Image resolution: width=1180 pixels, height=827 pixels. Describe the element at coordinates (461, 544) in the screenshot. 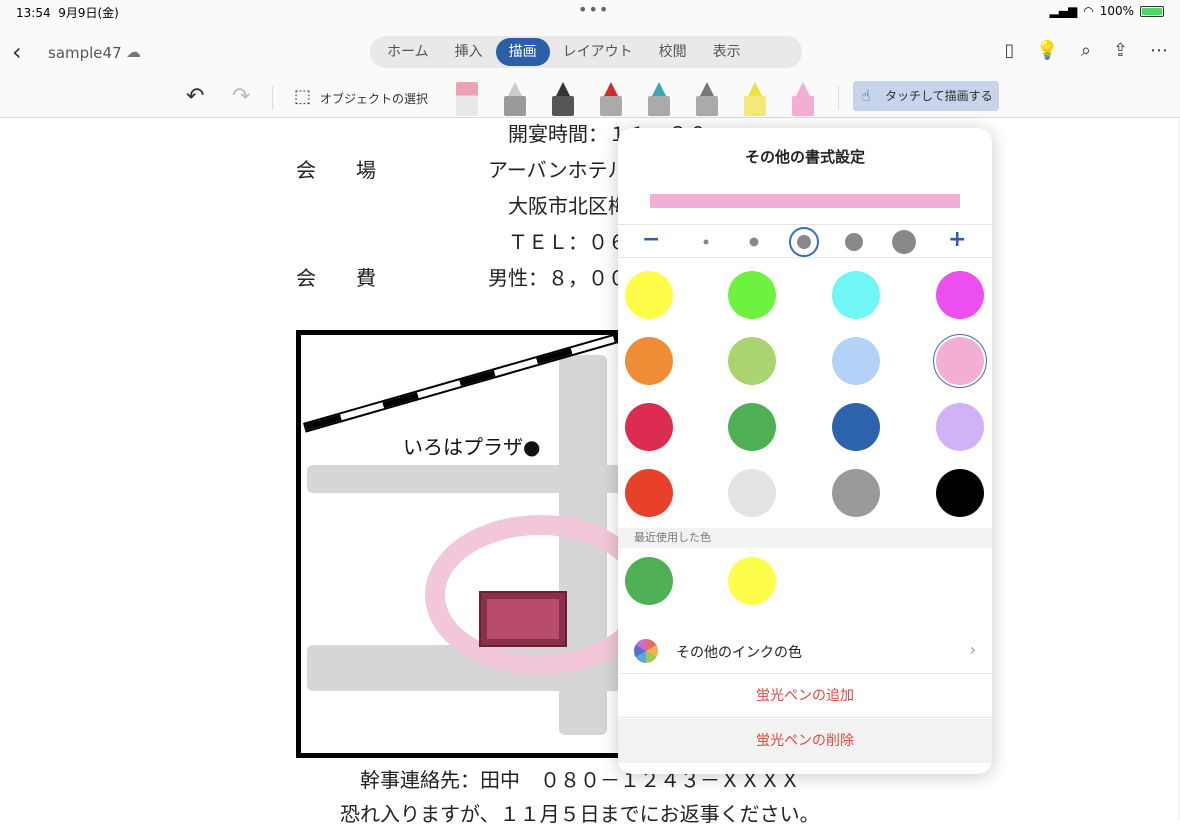

I see `map-figure: いろはプラザ●` at that location.